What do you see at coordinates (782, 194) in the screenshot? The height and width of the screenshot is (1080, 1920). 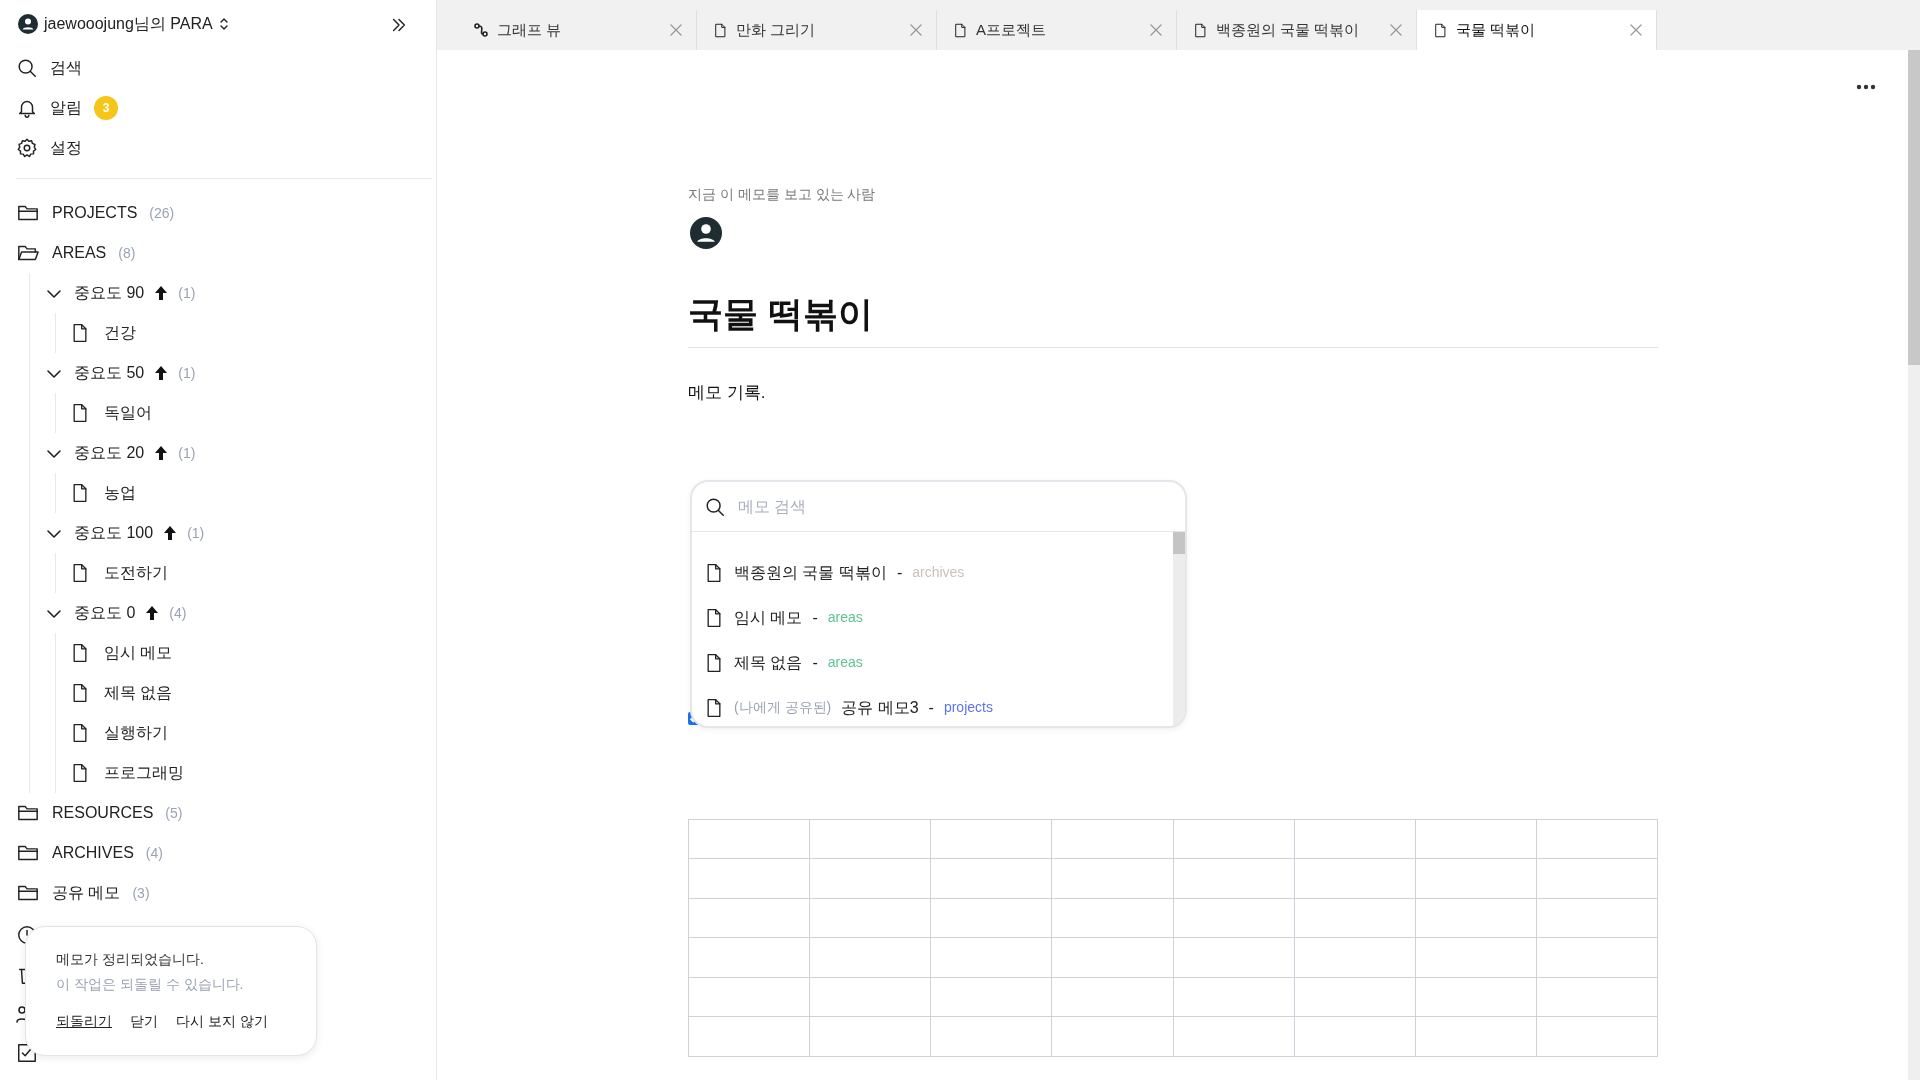 I see `viewers-label: 지금 이 메모를 보고 있는 사람` at bounding box center [782, 194].